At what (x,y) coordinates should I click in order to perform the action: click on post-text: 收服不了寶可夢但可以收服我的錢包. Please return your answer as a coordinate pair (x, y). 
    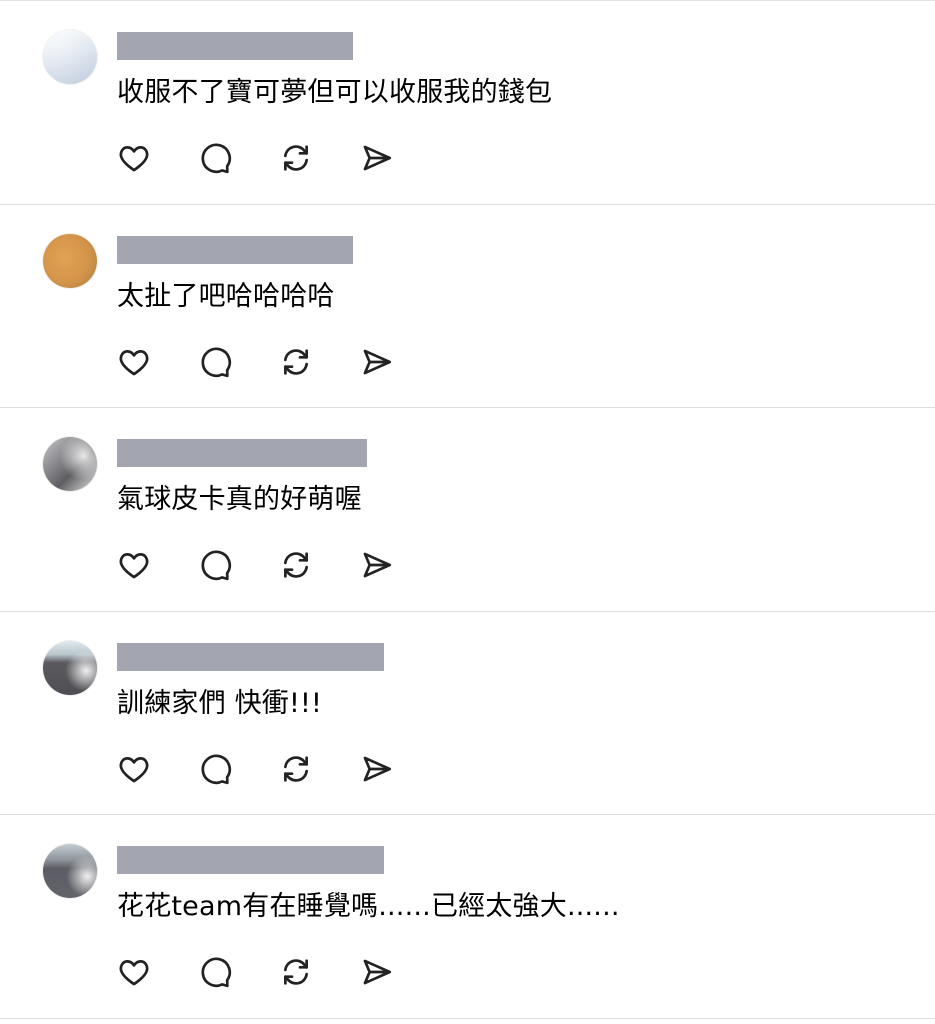
    Looking at the image, I should click on (335, 92).